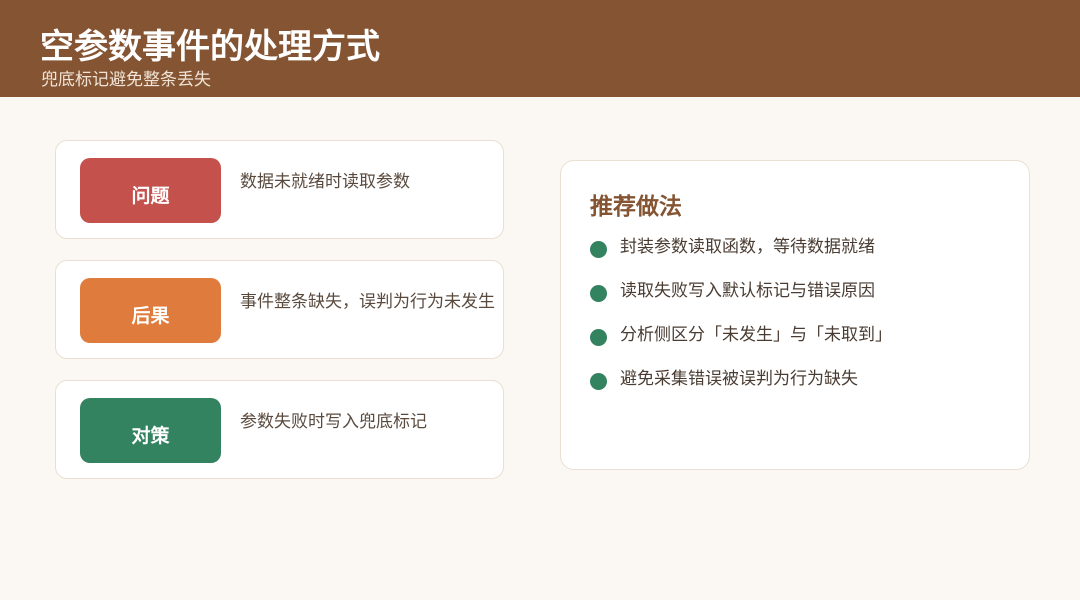 The image size is (1080, 600). Describe the element at coordinates (150, 430) in the screenshot. I see `card-tag-solution: 对策` at that location.